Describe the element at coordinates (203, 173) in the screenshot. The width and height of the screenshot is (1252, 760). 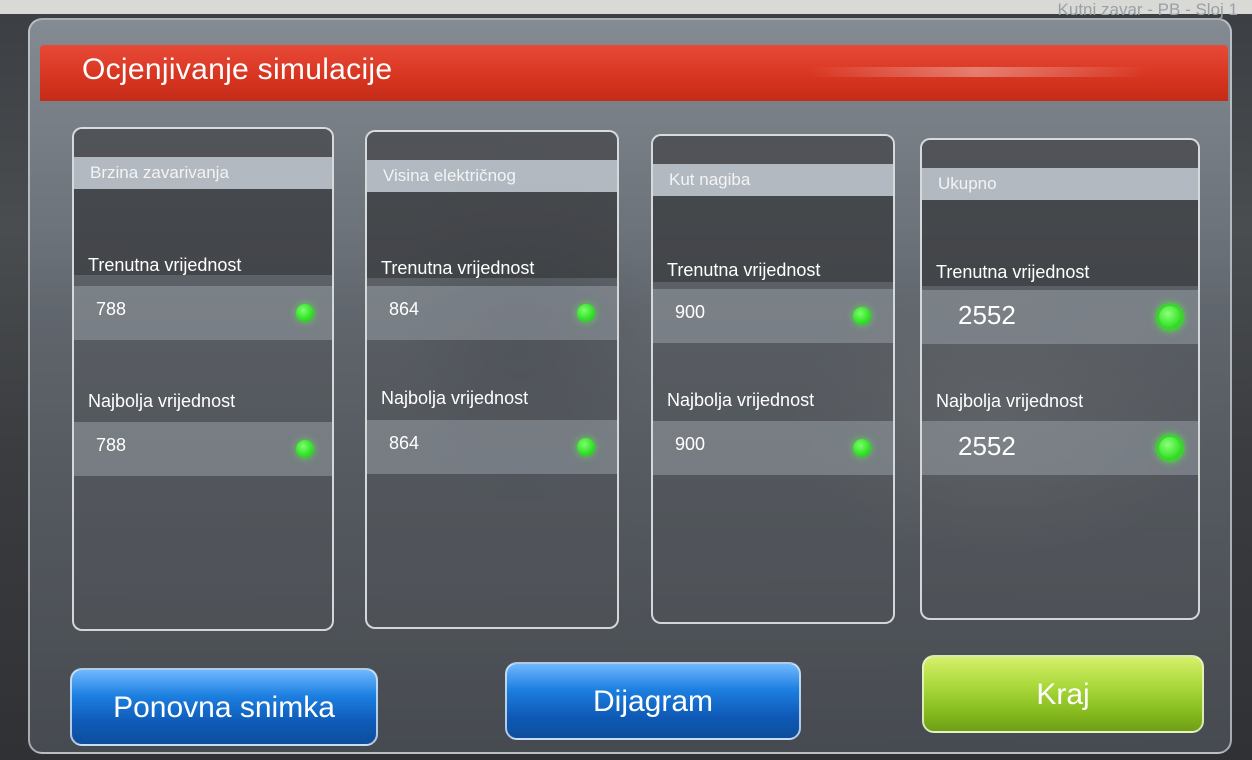
I see `card-header: Brzina zavarivanja` at that location.